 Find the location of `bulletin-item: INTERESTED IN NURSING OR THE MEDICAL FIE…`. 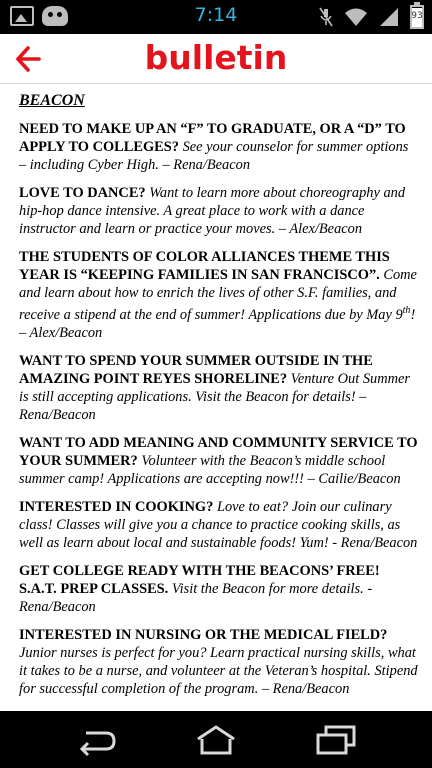

bulletin-item: INTERESTED IN NURSING OR THE MEDICAL FIE… is located at coordinates (218, 662).